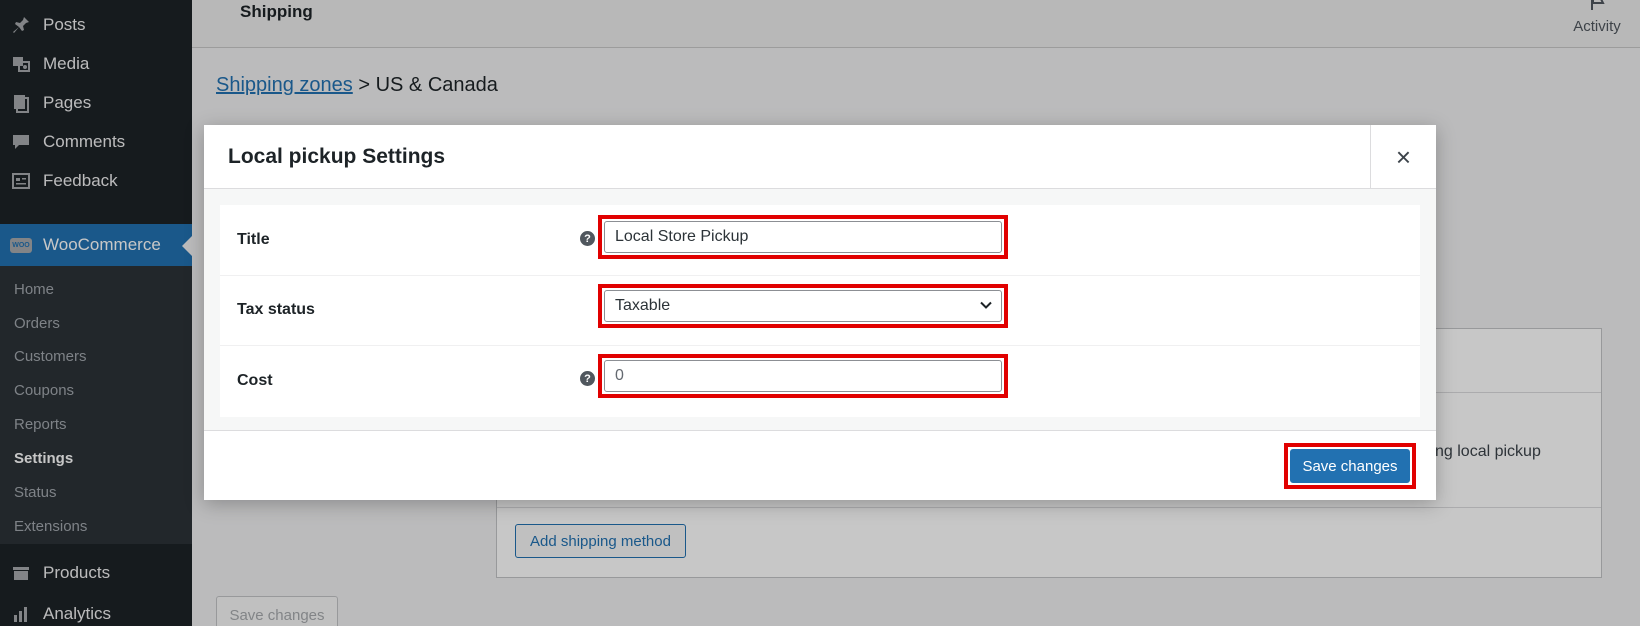  I want to click on chevron-down-icon, so click(986, 307).